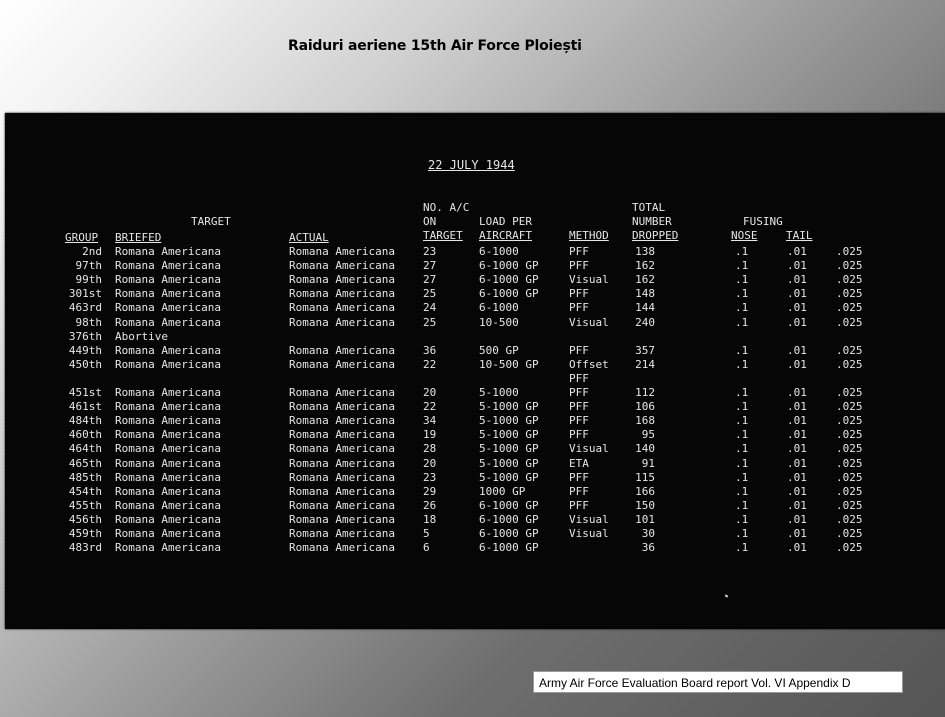  What do you see at coordinates (589, 235) in the screenshot?
I see `header-method: METHOD` at bounding box center [589, 235].